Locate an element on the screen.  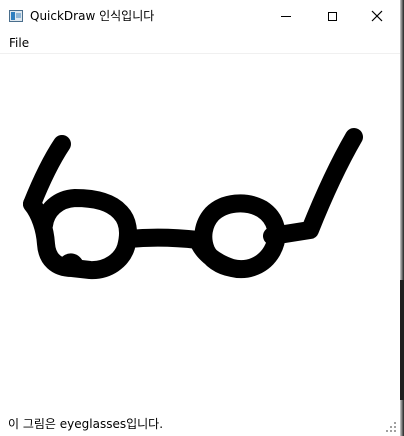
minimize-button is located at coordinates (286, 16).